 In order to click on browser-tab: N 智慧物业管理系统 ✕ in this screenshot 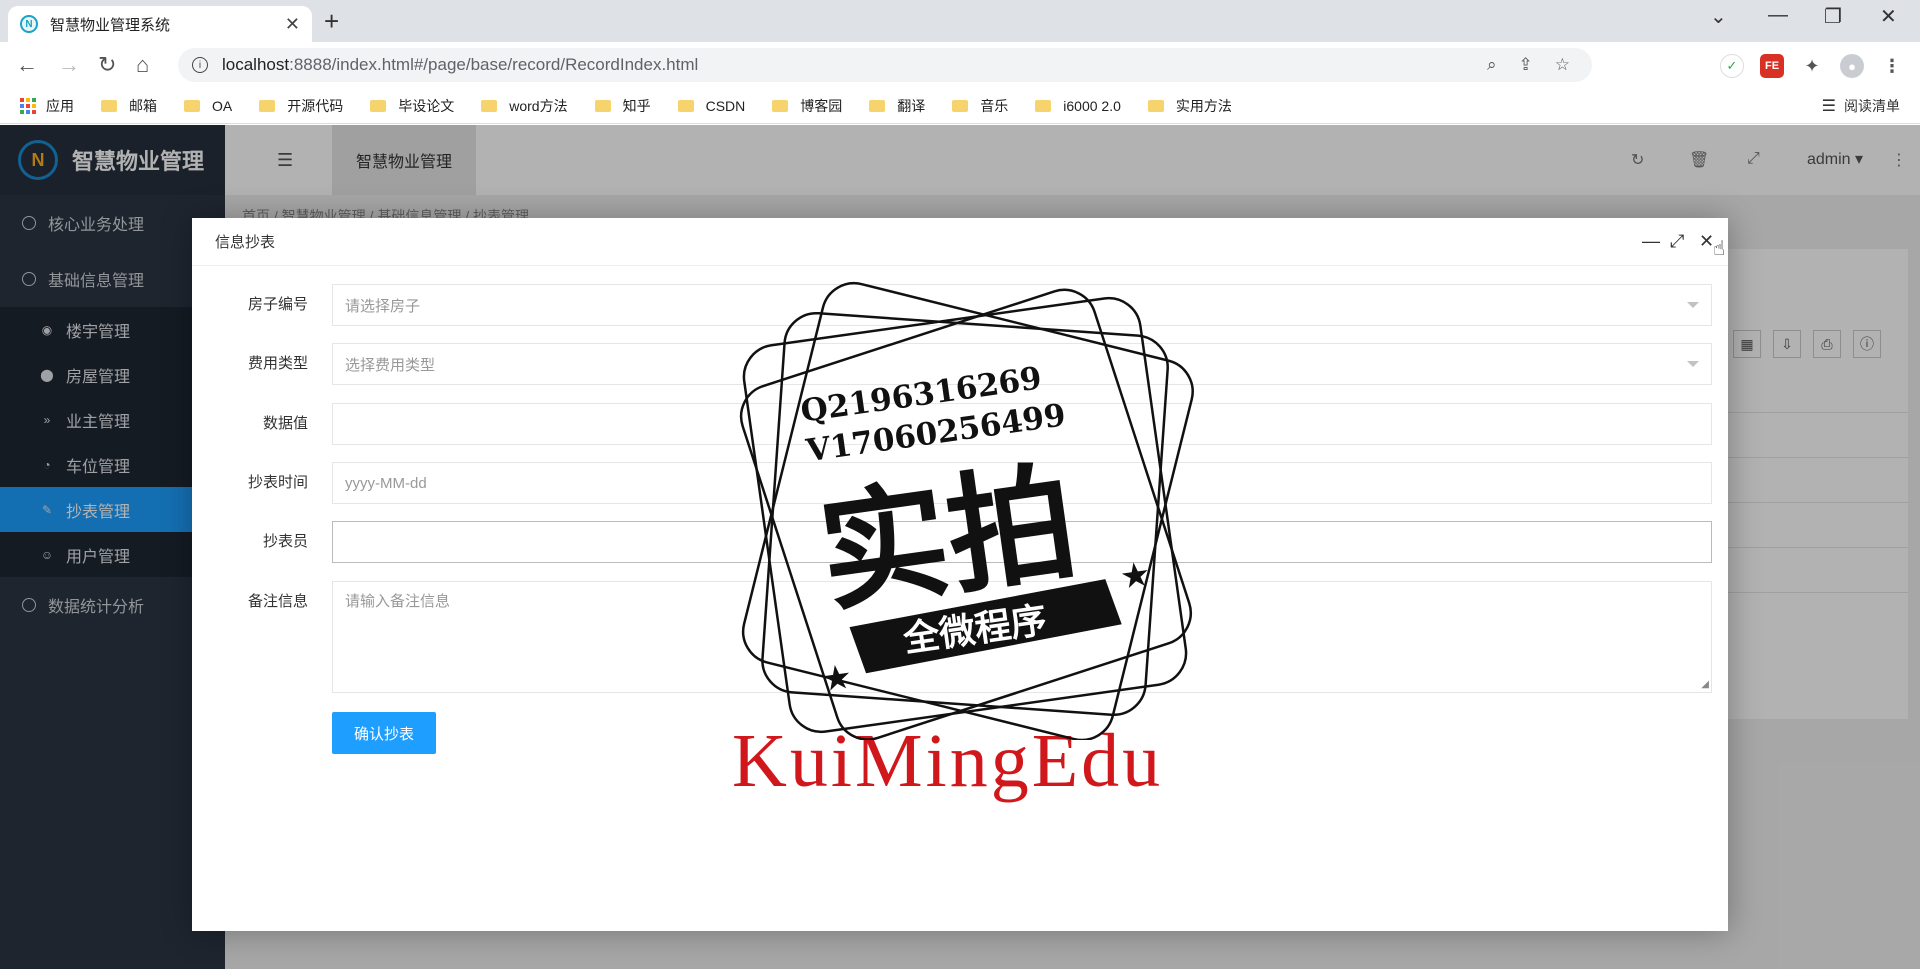, I will do `click(160, 24)`.